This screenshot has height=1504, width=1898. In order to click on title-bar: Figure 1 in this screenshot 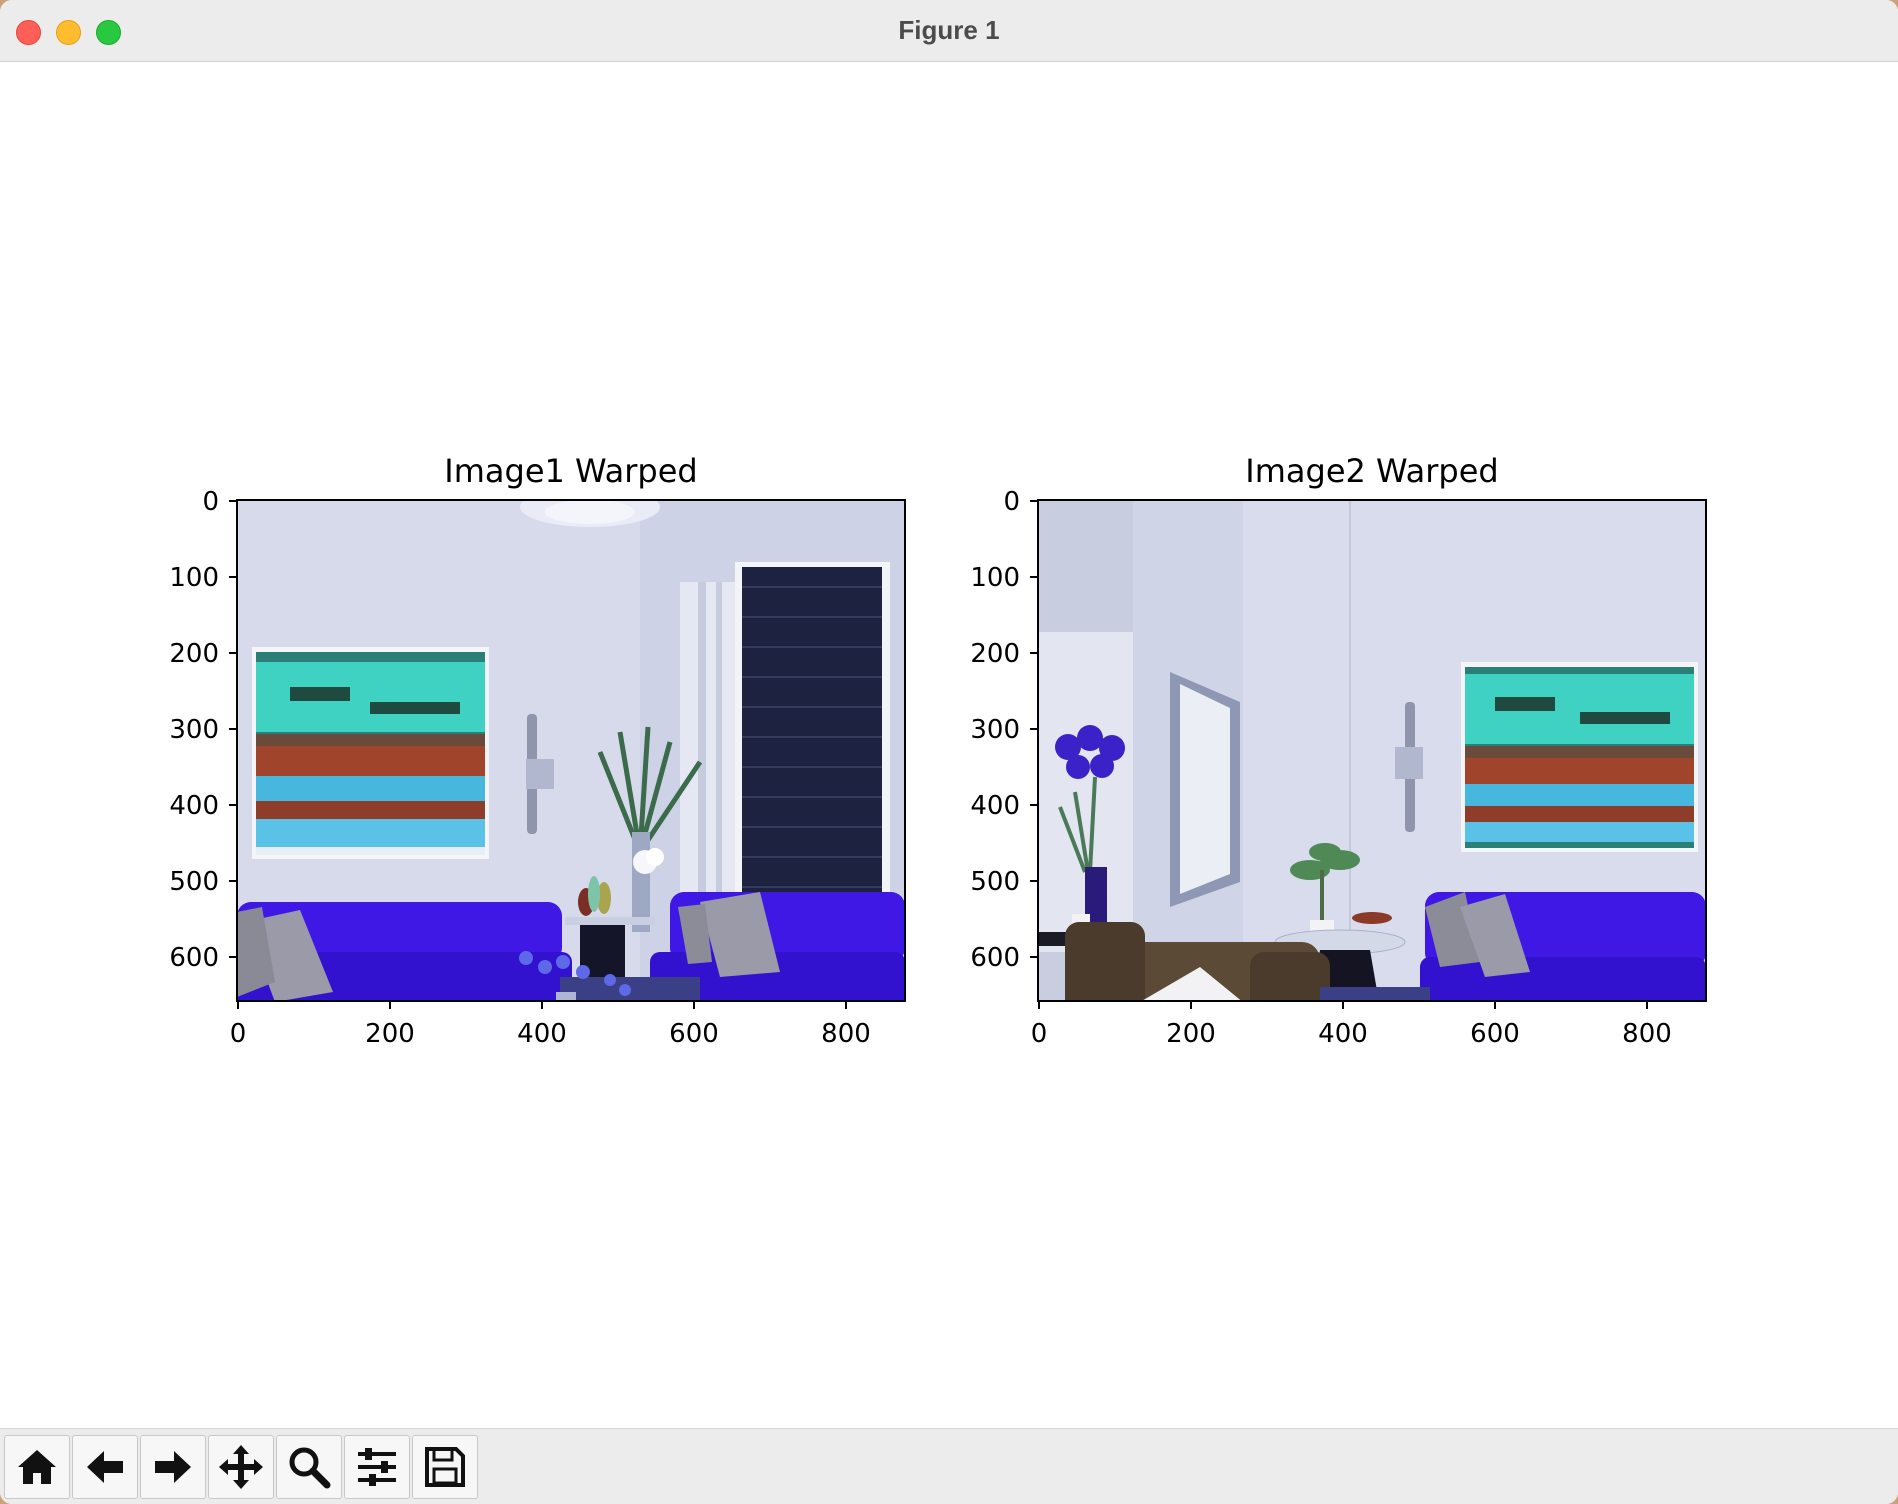, I will do `click(949, 31)`.